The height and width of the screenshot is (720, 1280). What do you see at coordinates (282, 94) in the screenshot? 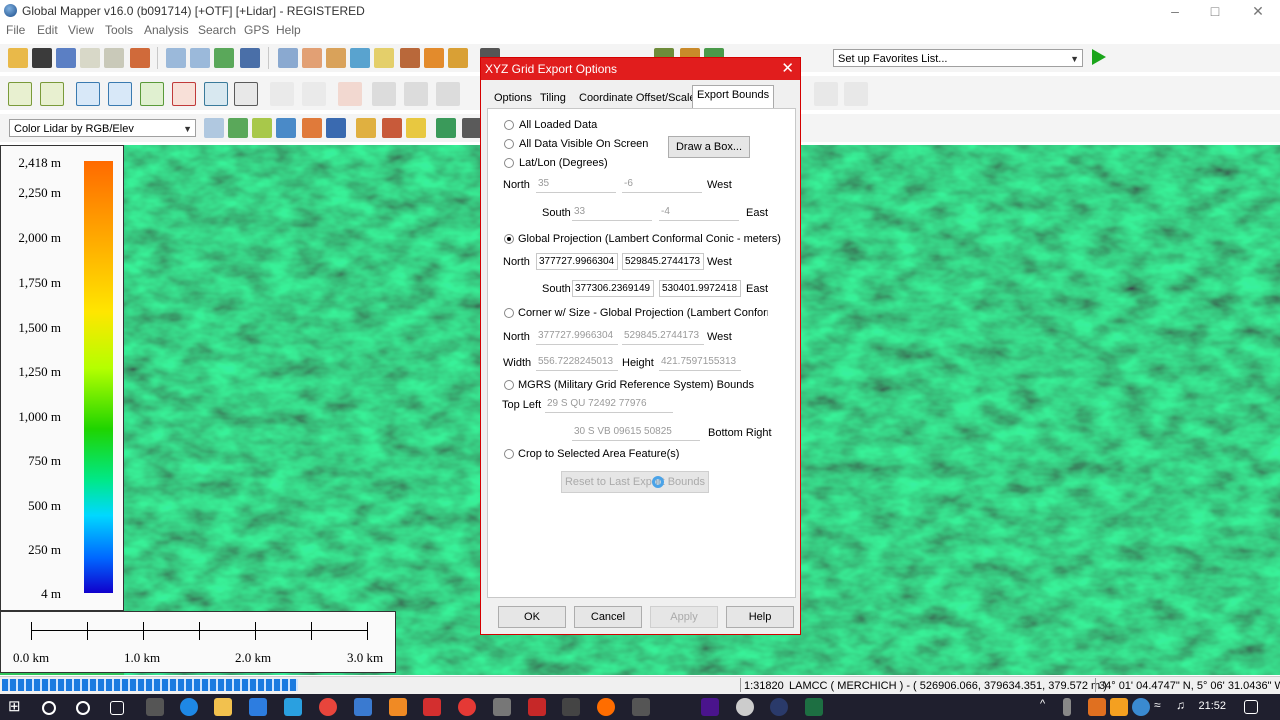
I see `vertex-icon` at bounding box center [282, 94].